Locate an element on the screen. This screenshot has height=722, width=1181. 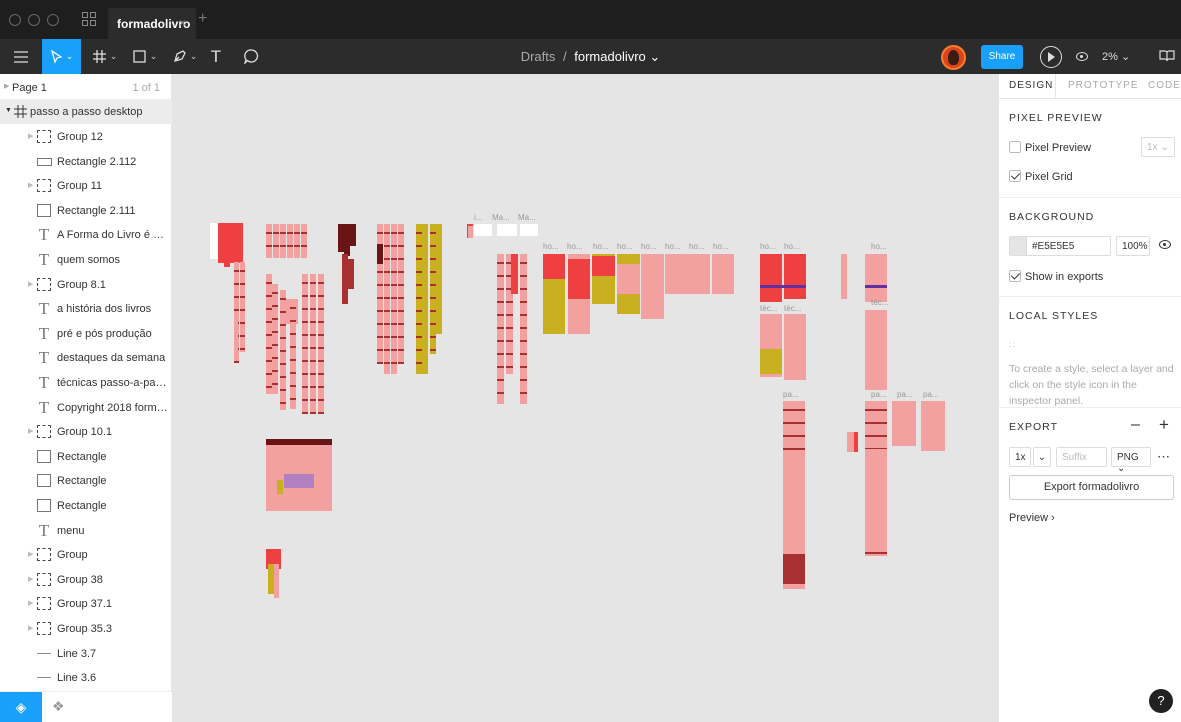
frame-tool-button: ⌄ is located at coordinates (105, 56).